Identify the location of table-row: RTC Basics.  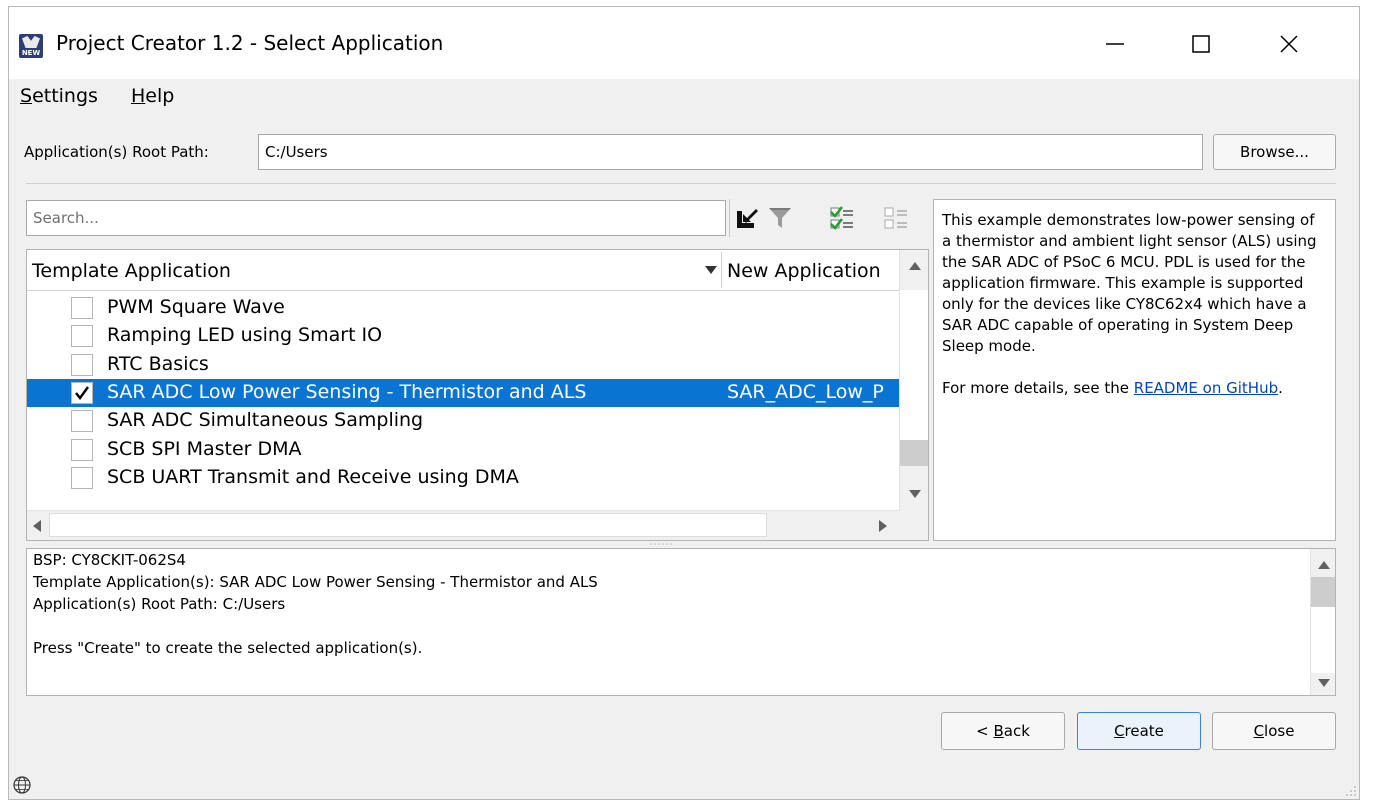
(463, 365).